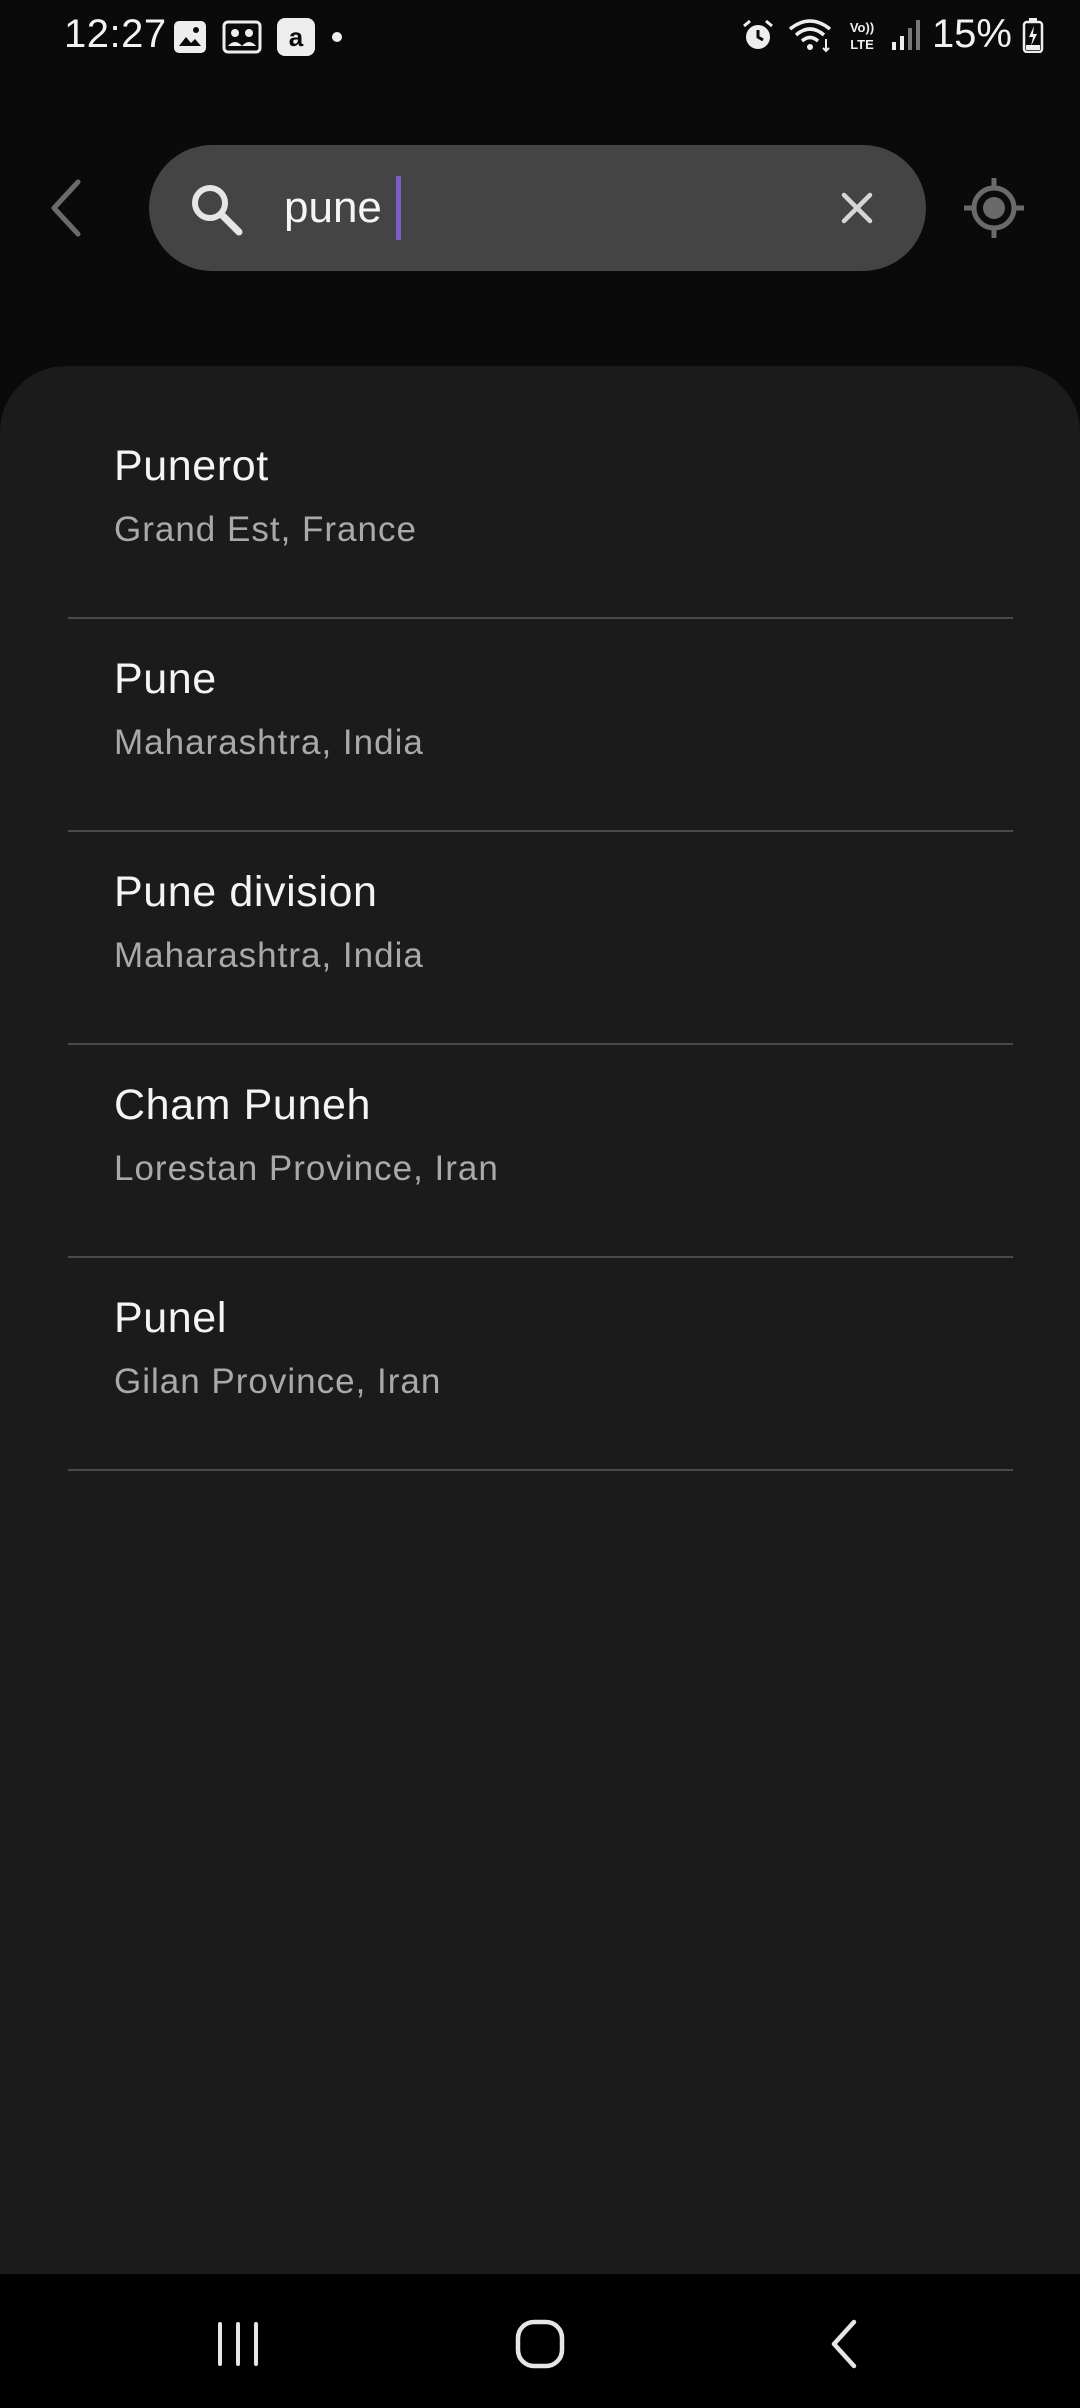 This screenshot has height=2408, width=1080. I want to click on amazon-icon: a, so click(296, 37).